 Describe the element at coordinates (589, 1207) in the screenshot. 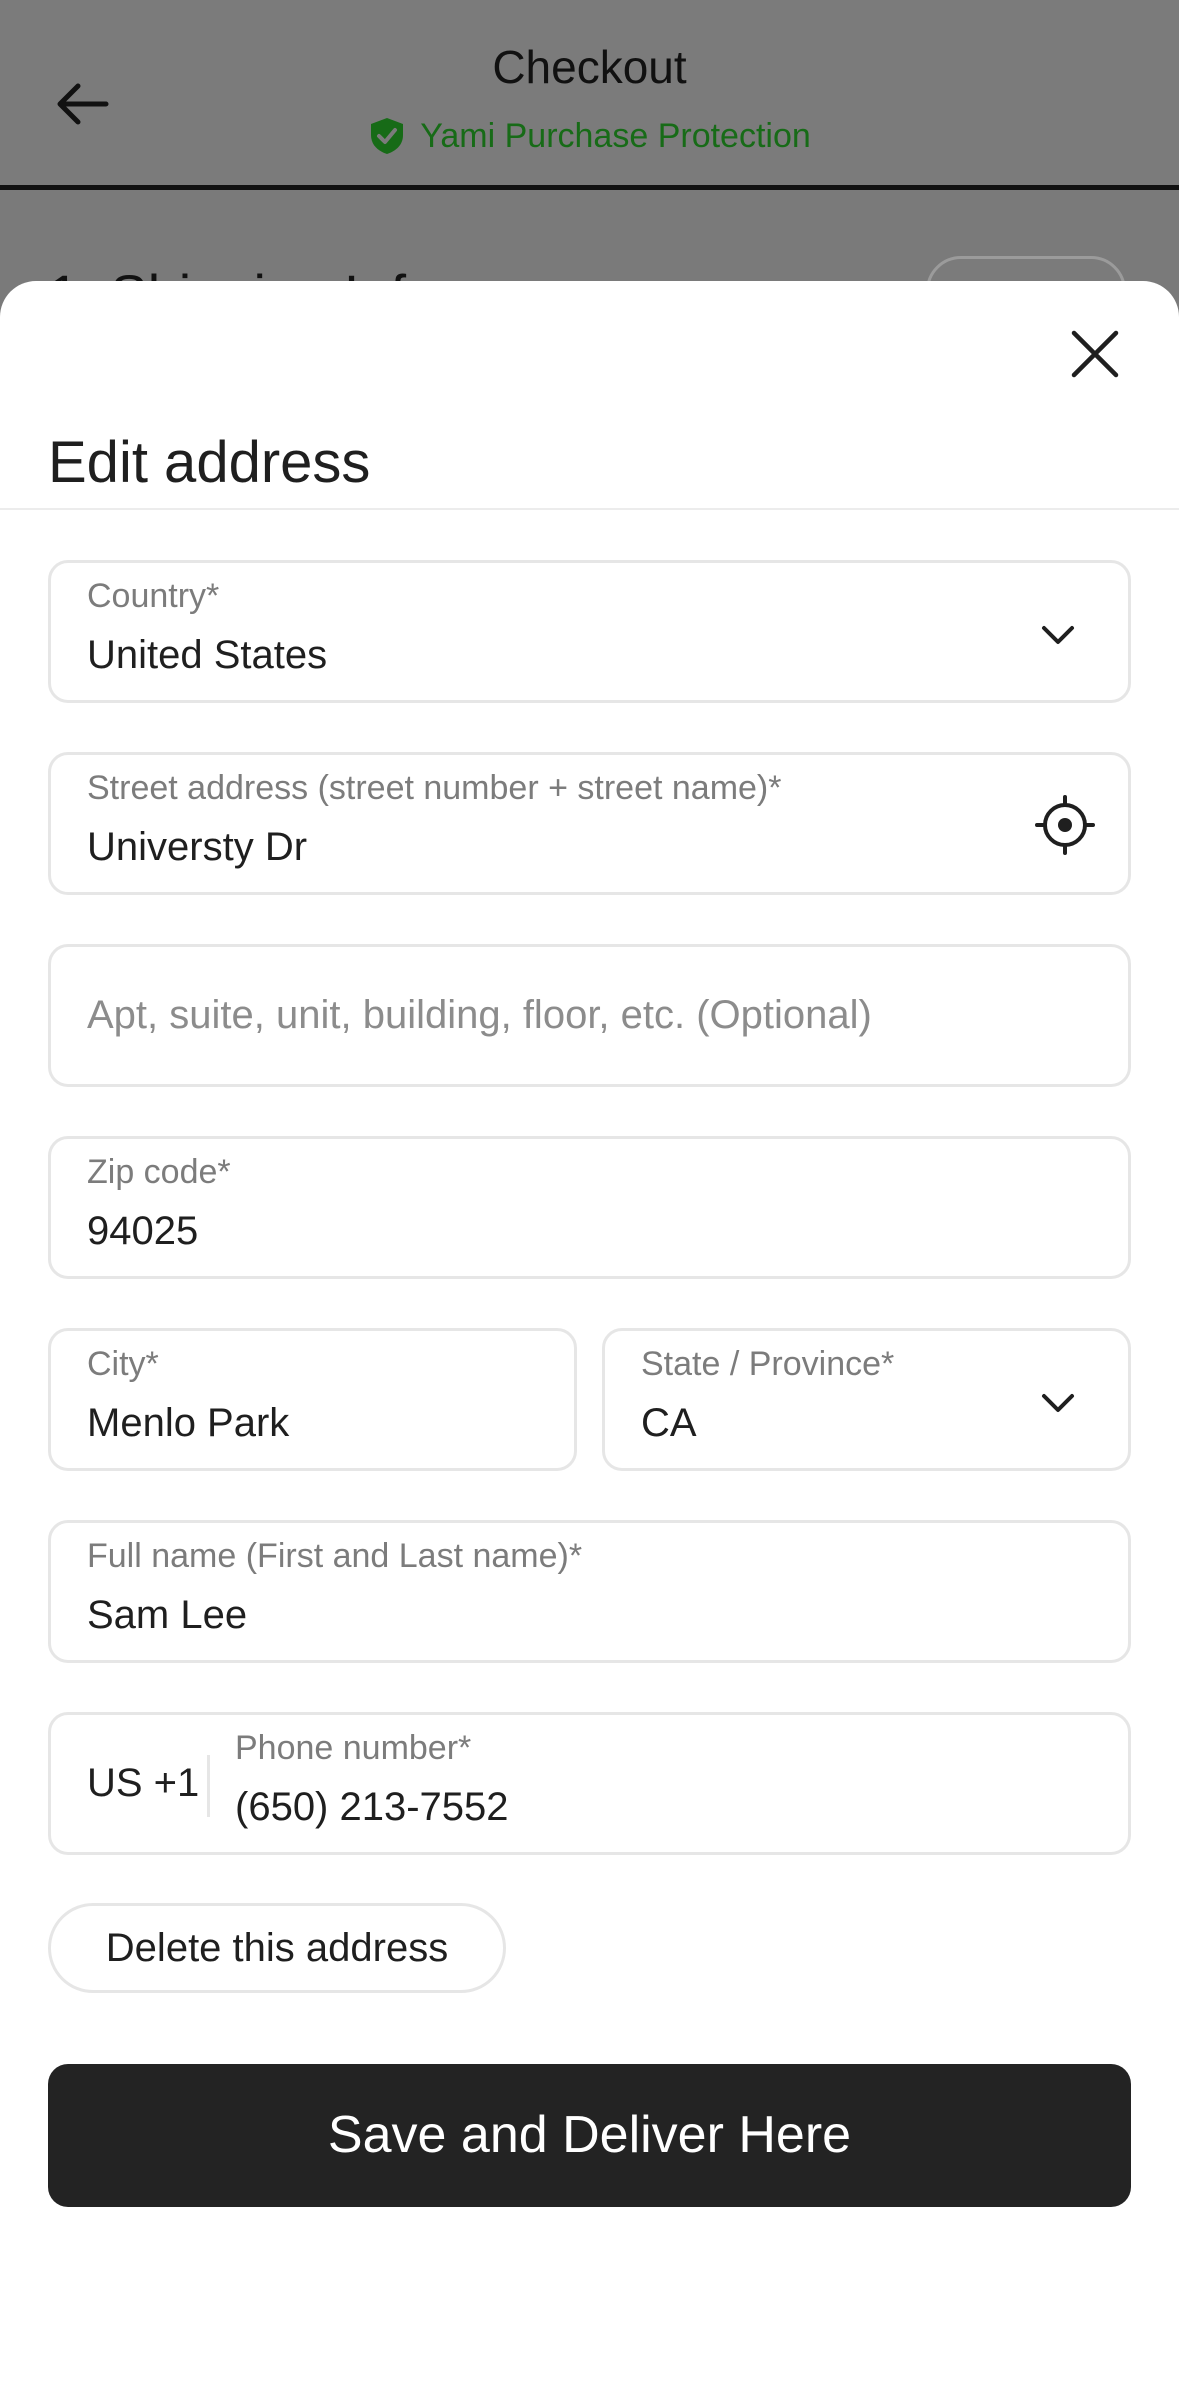

I see `zip-code-field: Zip code* 94025` at that location.